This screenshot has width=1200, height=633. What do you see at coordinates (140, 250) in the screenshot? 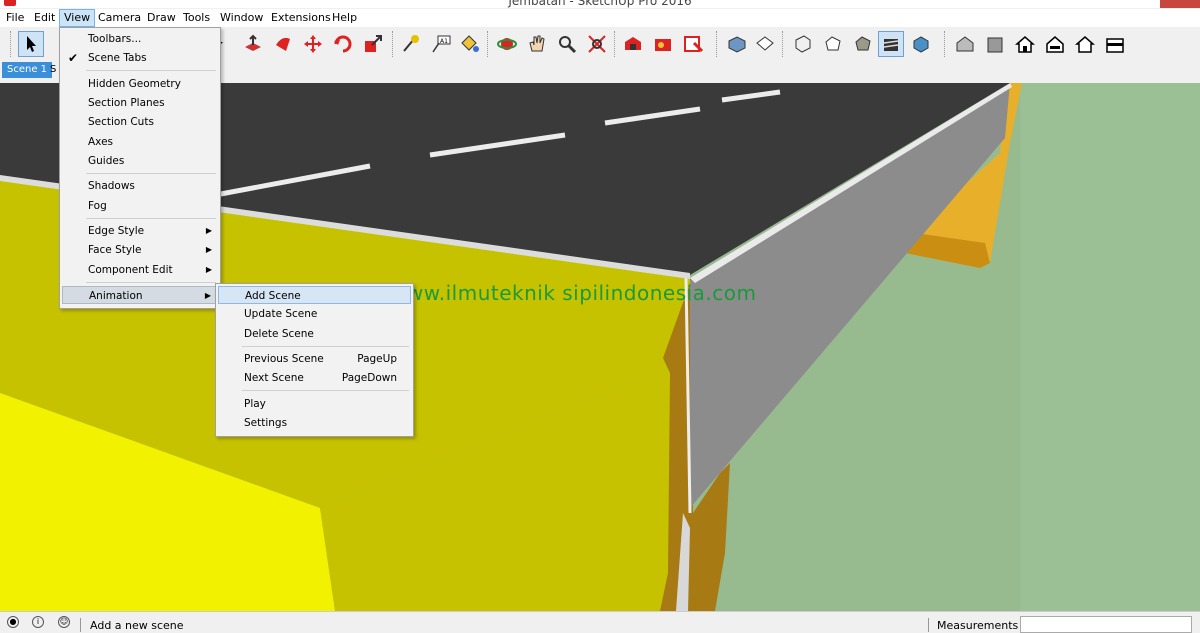
I see `menu-item-face-style: Face Style ▶` at bounding box center [140, 250].